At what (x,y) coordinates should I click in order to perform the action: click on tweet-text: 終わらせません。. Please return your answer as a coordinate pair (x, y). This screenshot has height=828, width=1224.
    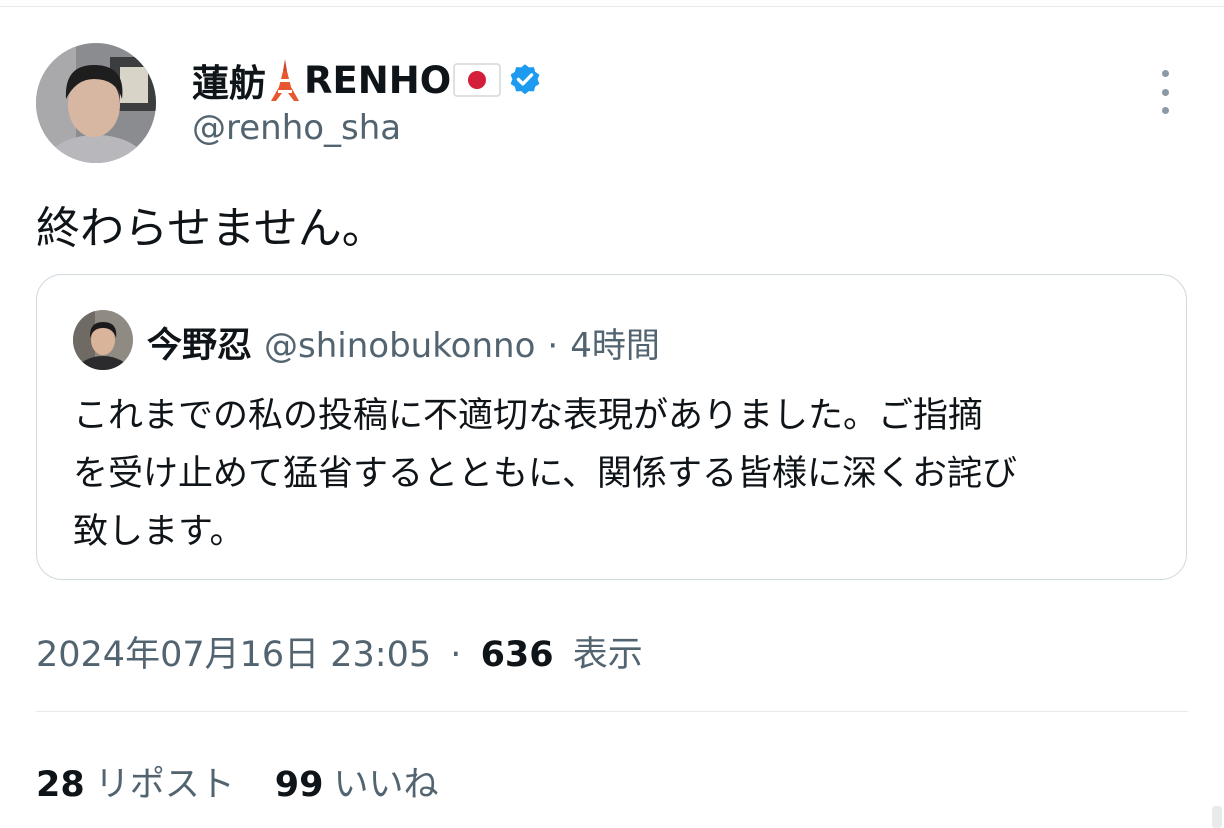
    Looking at the image, I should click on (211, 228).